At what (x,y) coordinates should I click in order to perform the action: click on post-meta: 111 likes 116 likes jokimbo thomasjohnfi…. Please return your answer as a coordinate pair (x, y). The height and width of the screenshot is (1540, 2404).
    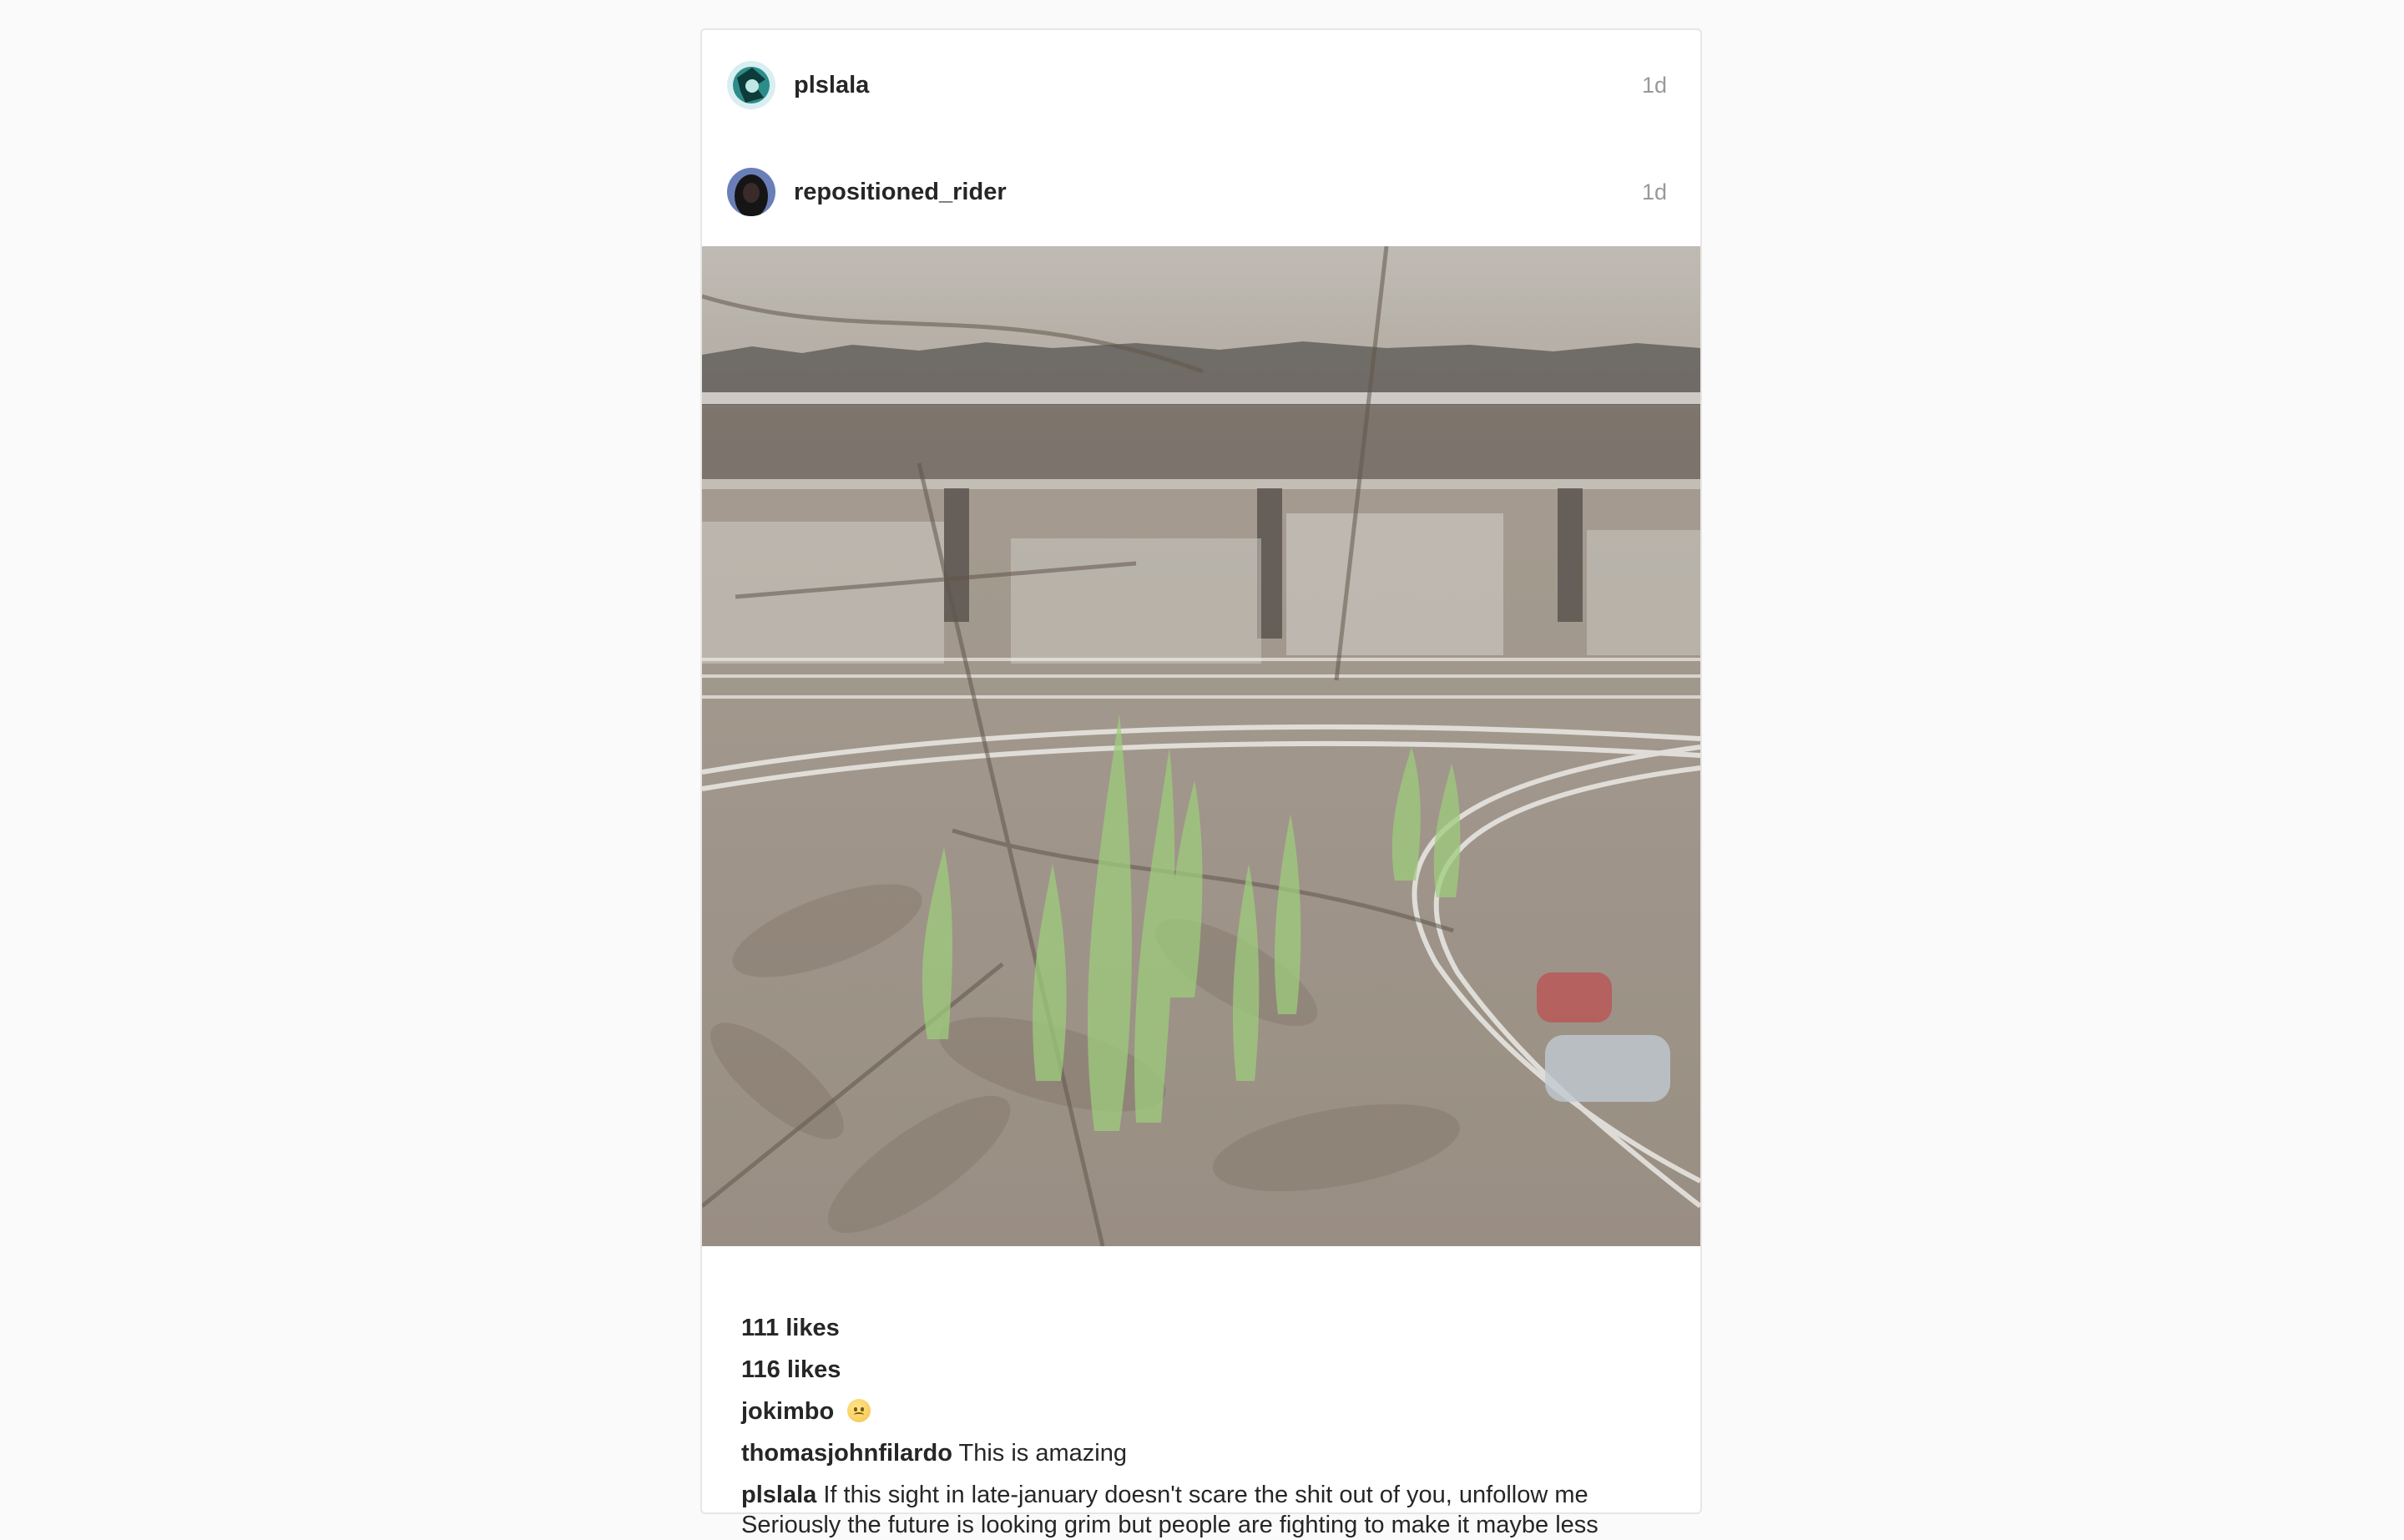
    Looking at the image, I should click on (1204, 1423).